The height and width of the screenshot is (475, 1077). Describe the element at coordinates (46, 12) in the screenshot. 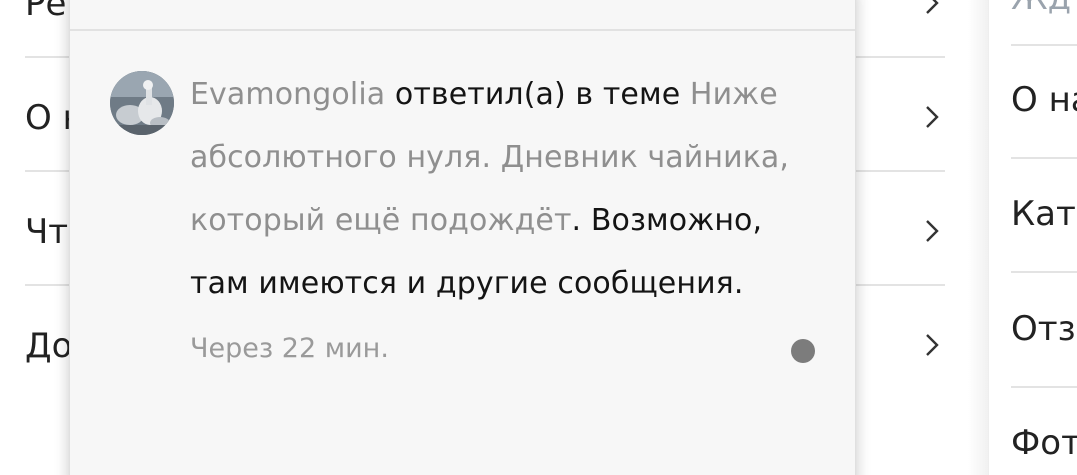

I see `menu-item-label: Ре` at that location.